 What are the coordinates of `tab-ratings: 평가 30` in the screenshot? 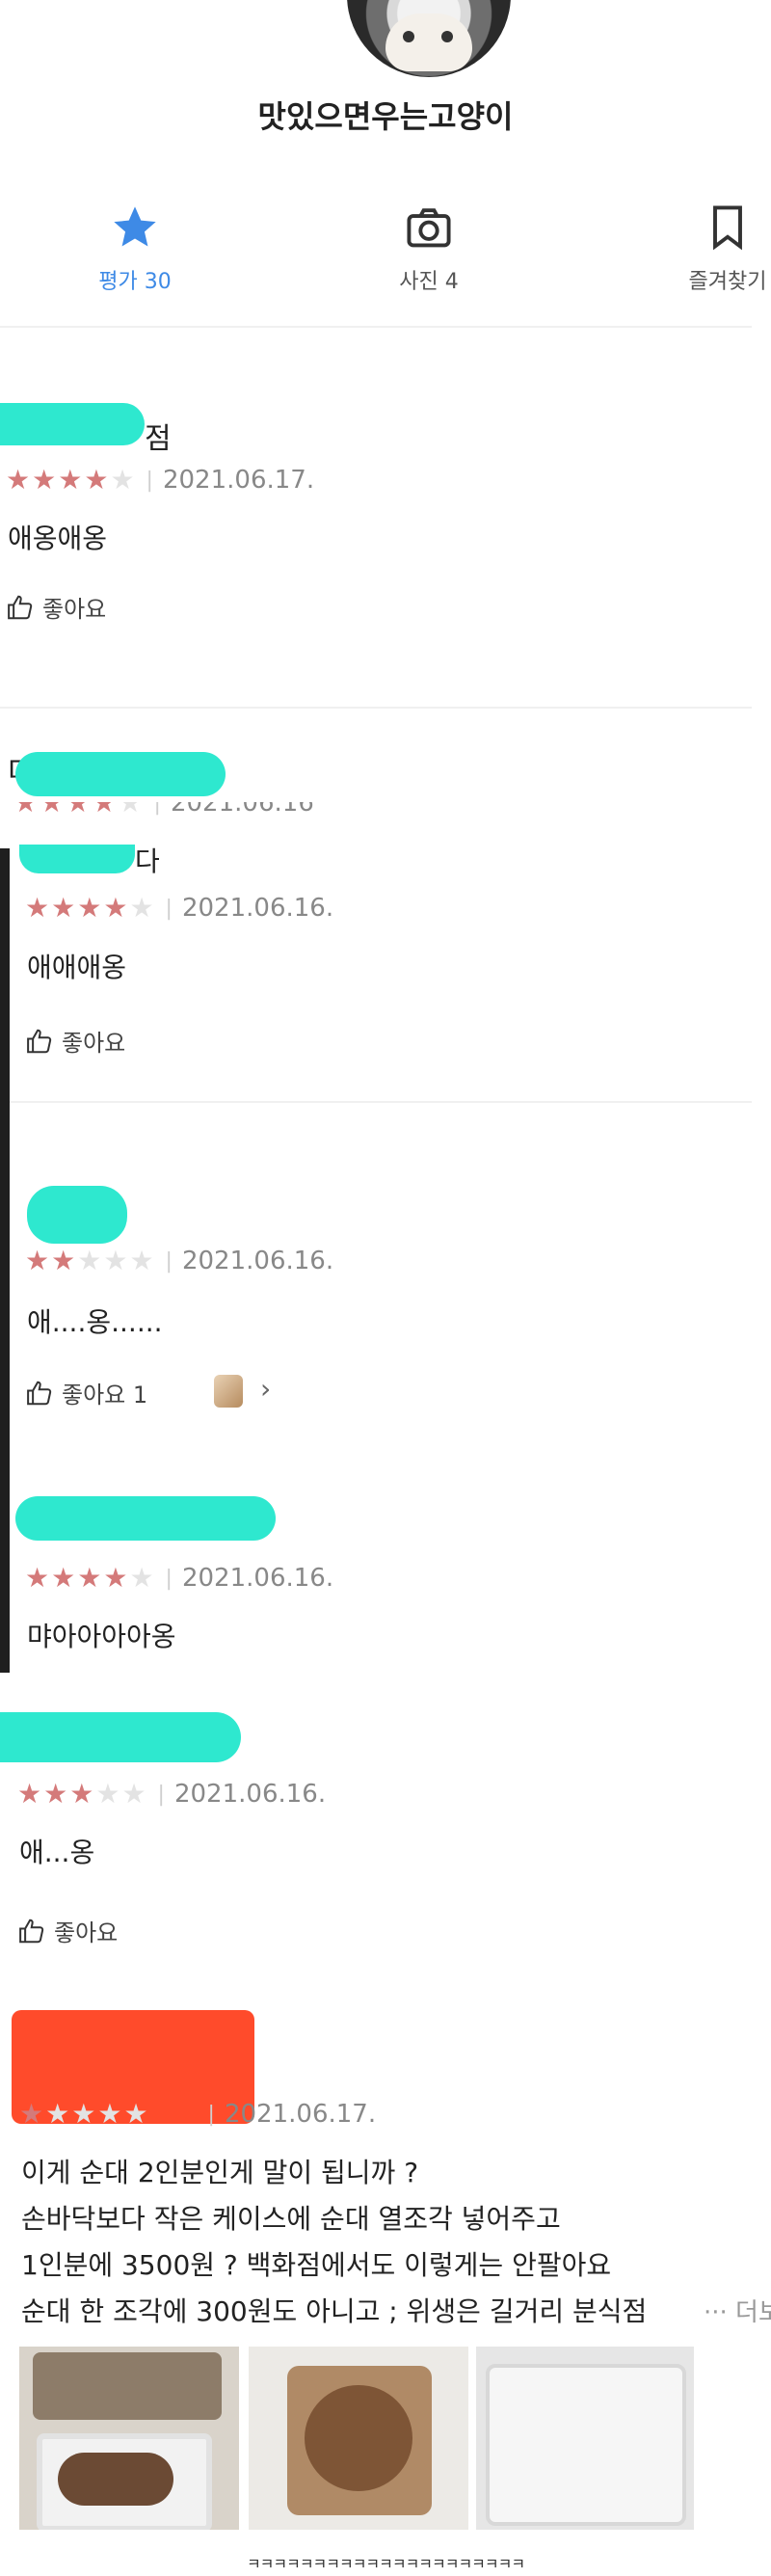 It's located at (135, 251).